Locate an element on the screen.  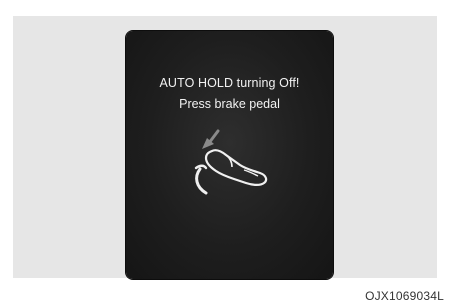
brake-pedal-icon is located at coordinates (201, 181).